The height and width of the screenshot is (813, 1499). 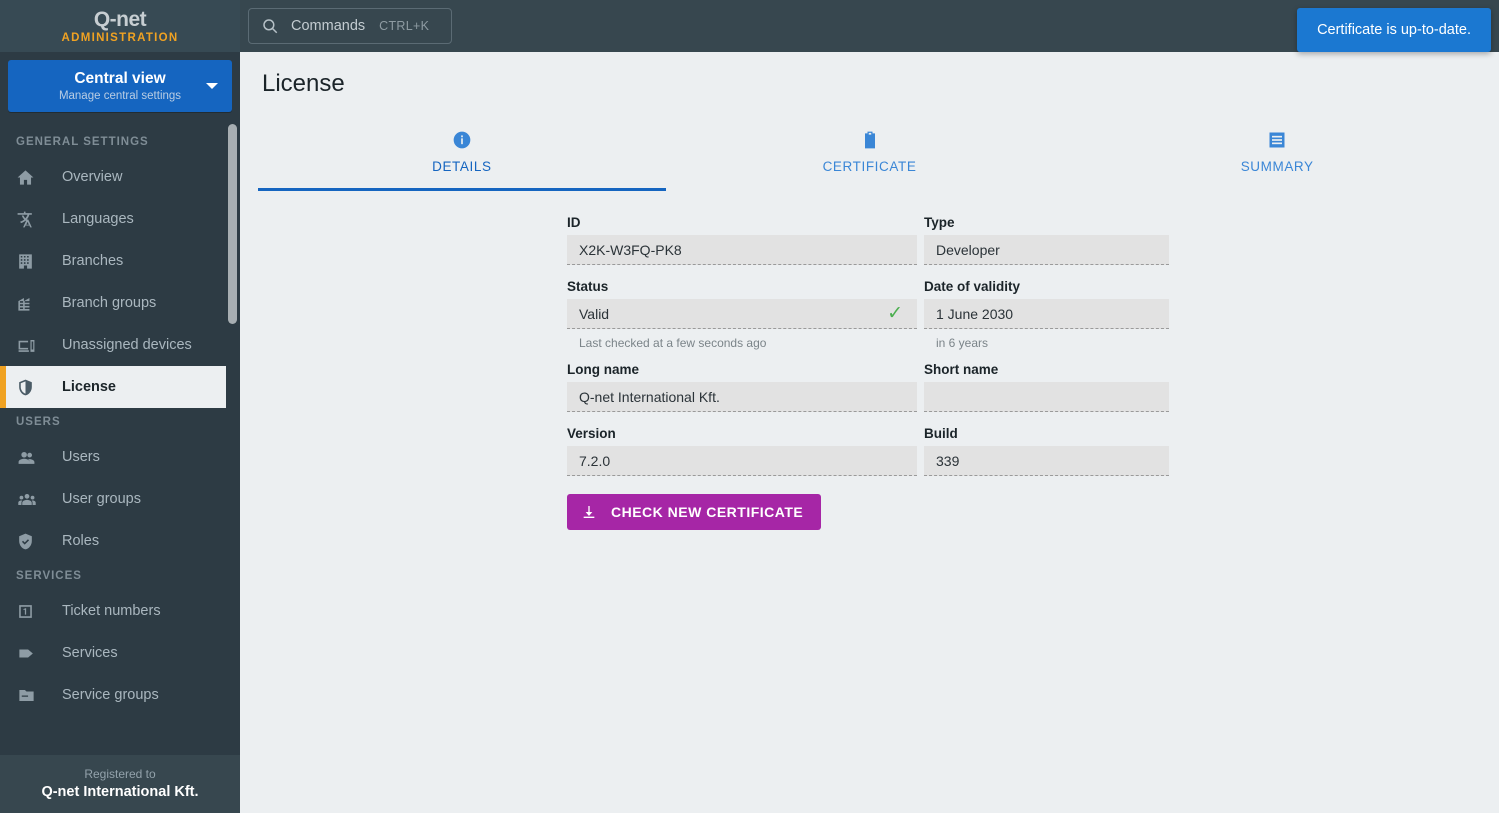 I want to click on field-label: Status, so click(x=588, y=286).